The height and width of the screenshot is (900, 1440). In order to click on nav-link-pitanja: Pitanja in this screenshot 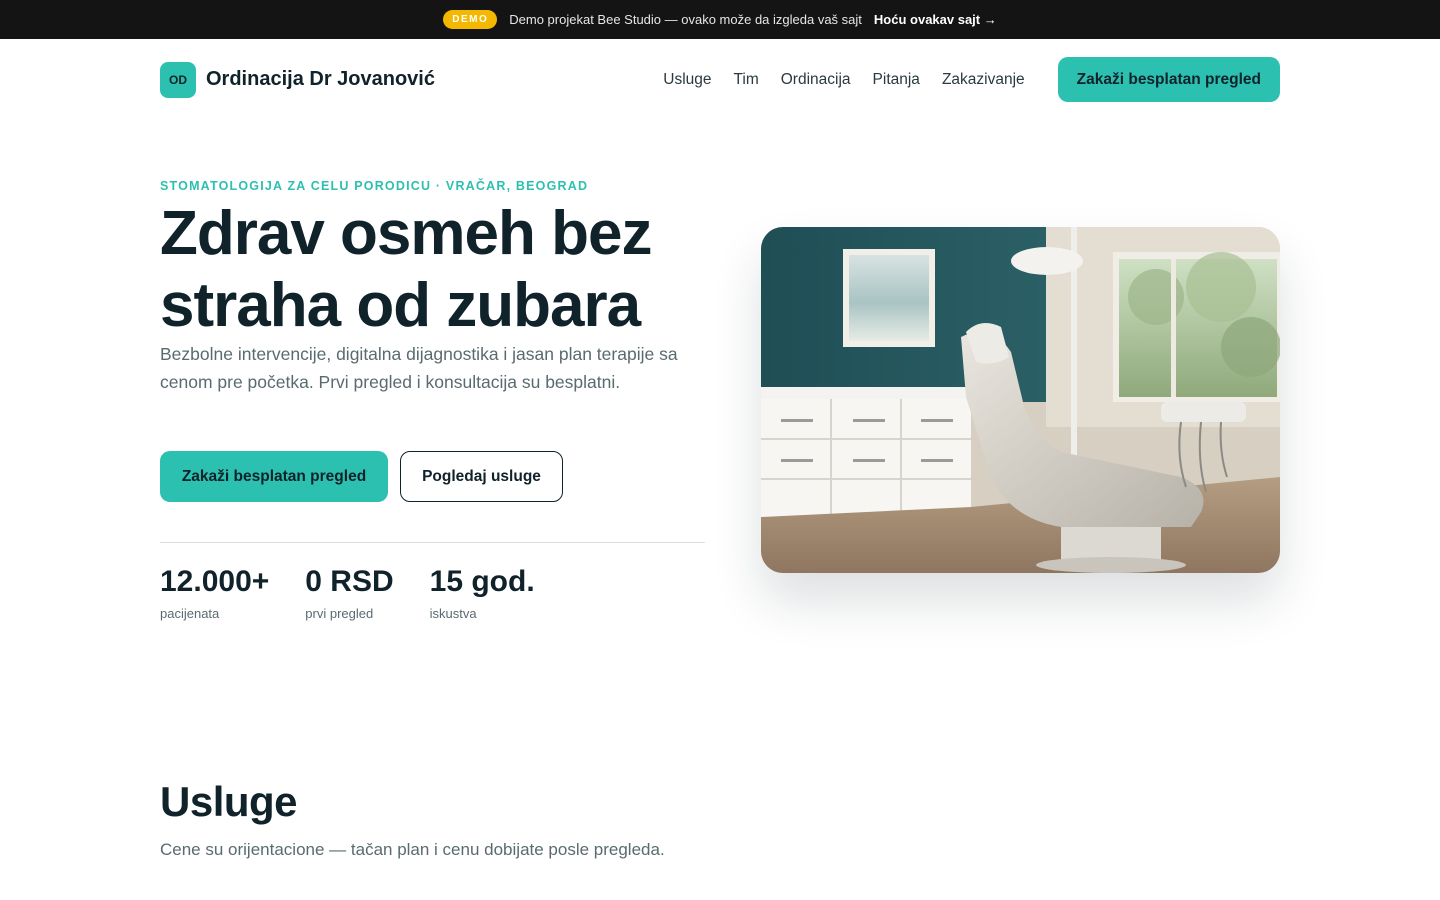, I will do `click(896, 80)`.